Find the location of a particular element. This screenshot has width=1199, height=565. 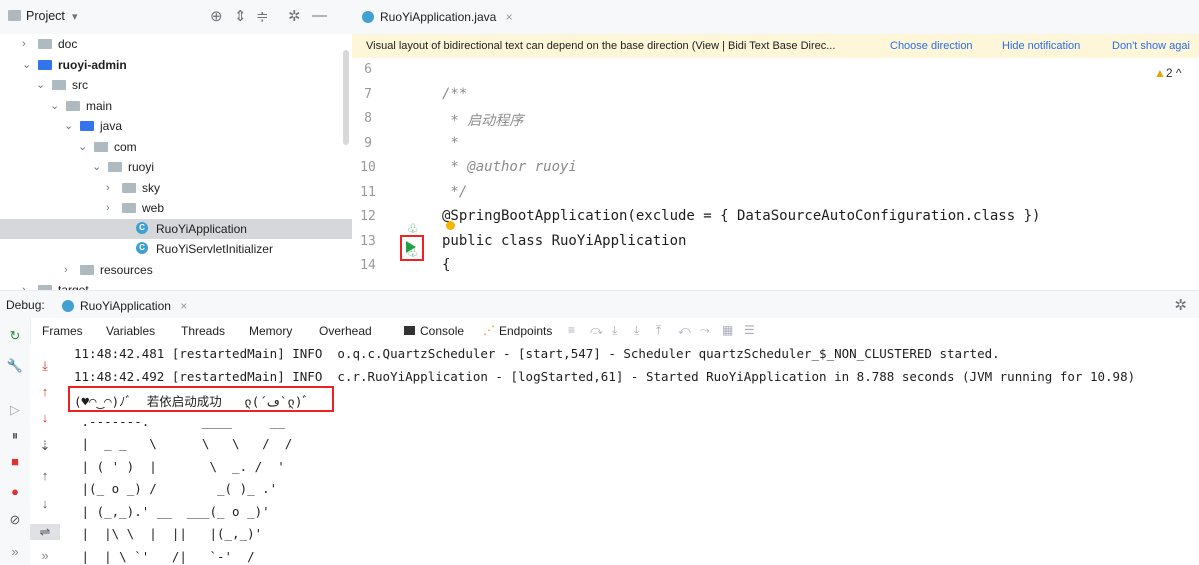

run-icon is located at coordinates (411, 247).